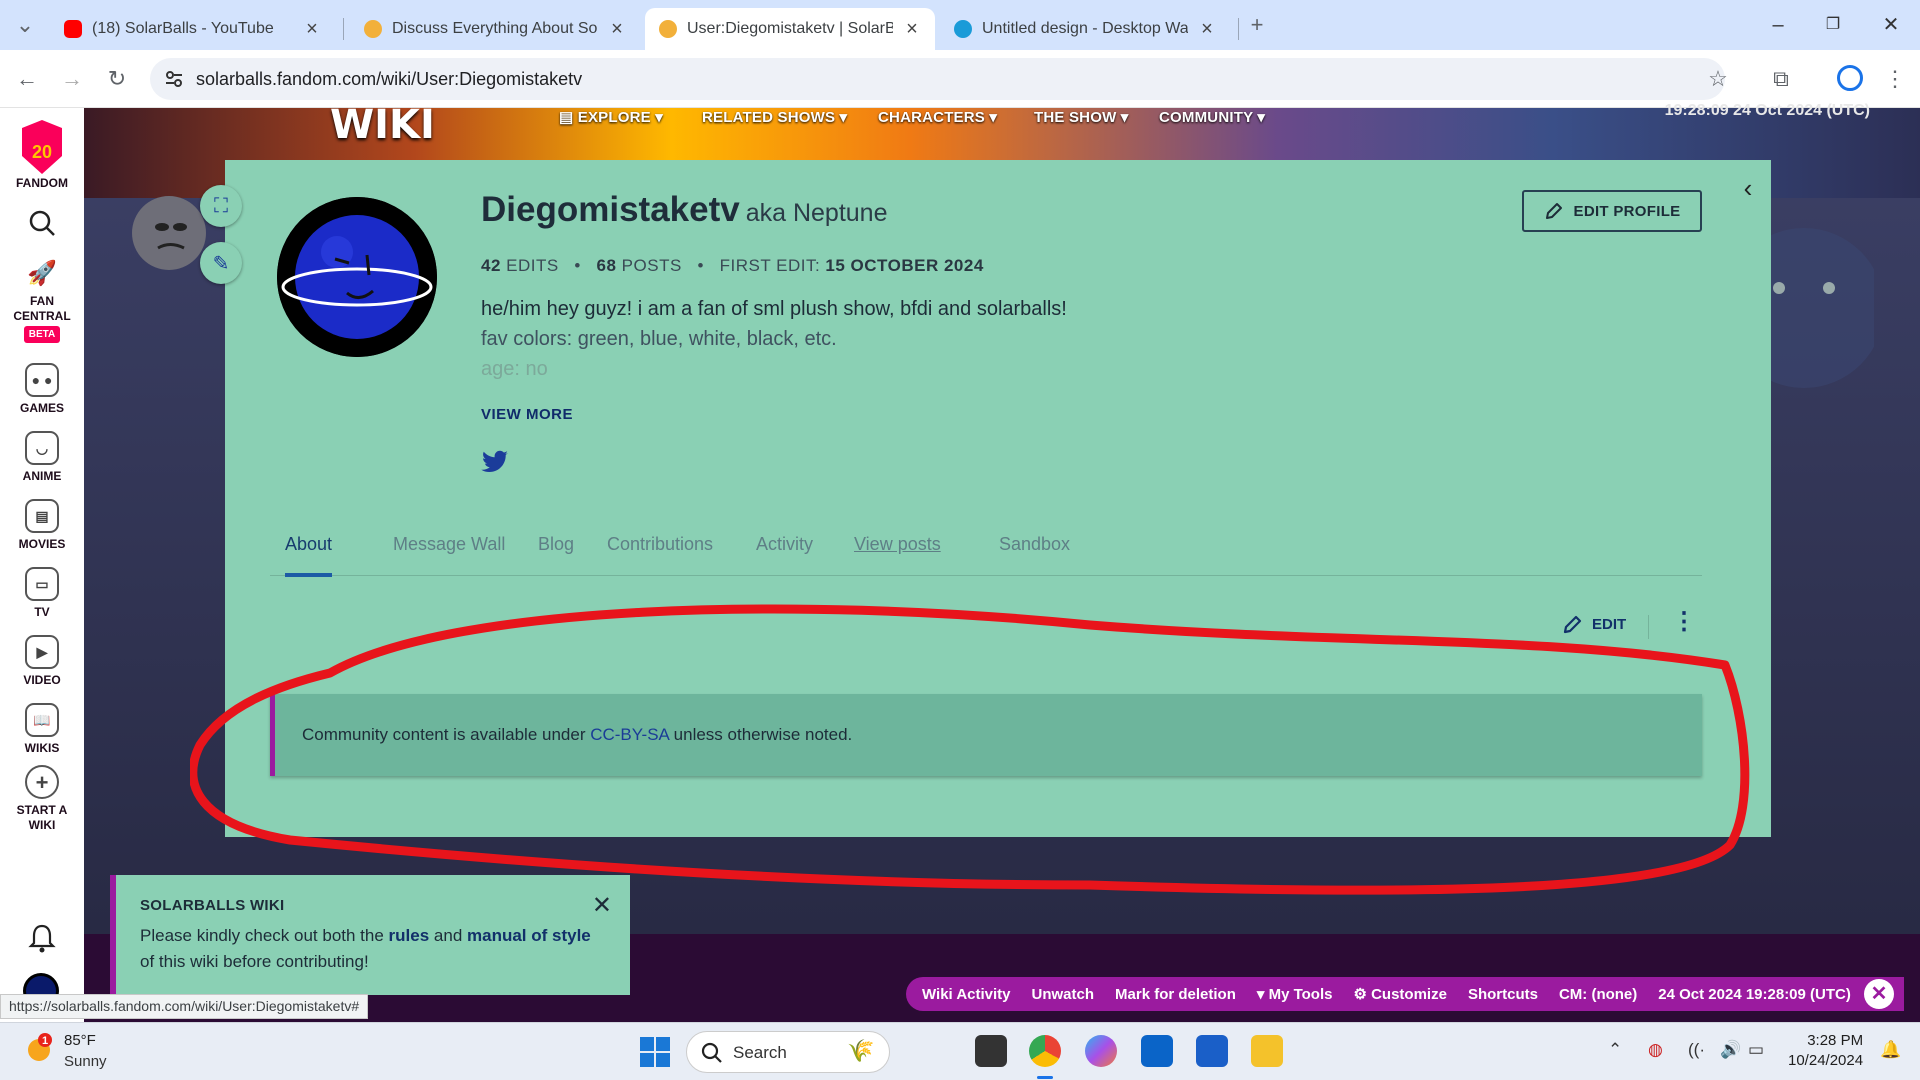 The image size is (1920, 1080). What do you see at coordinates (1615, 1050) in the screenshot?
I see `show-hidden-icons-icon: ⌃` at bounding box center [1615, 1050].